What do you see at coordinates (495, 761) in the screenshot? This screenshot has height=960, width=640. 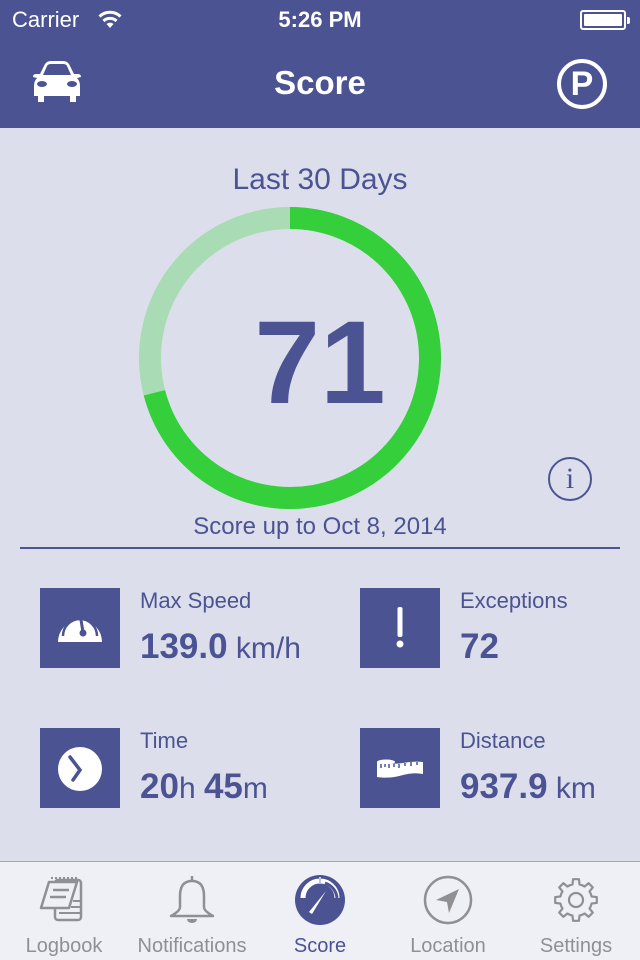 I see `stat-distance: Distance 937.9 km` at bounding box center [495, 761].